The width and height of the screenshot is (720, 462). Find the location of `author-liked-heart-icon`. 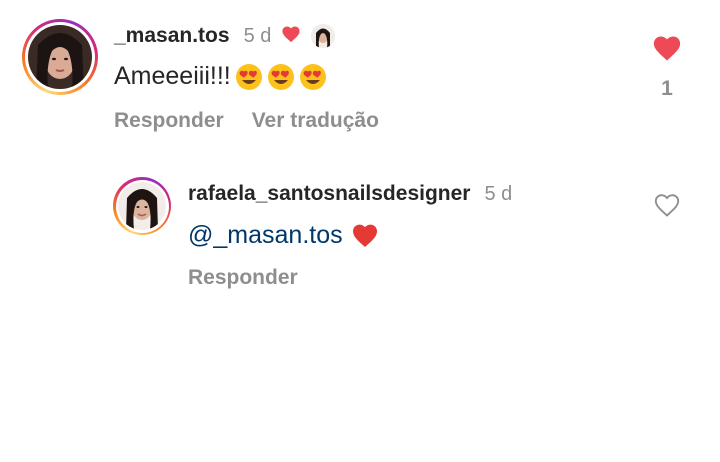

author-liked-heart-icon is located at coordinates (291, 36).